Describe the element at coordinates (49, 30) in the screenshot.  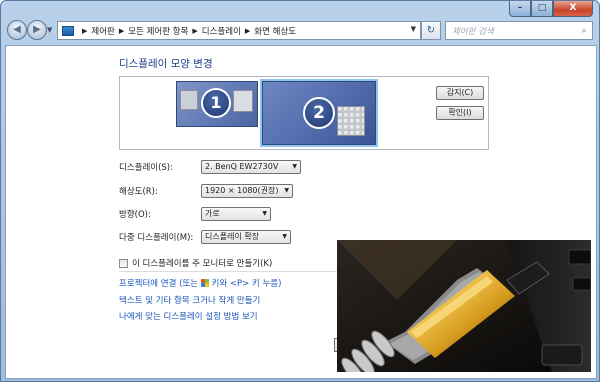
I see `recent-pages-chevron-icon: ▼` at that location.